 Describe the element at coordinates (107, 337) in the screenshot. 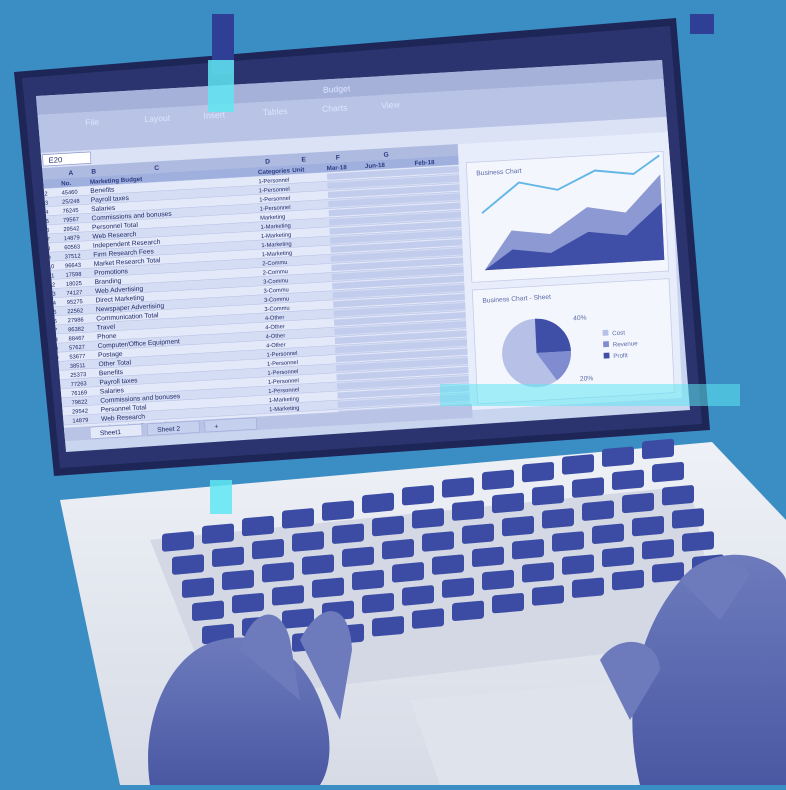

I see `table-cell: Phone` at that location.